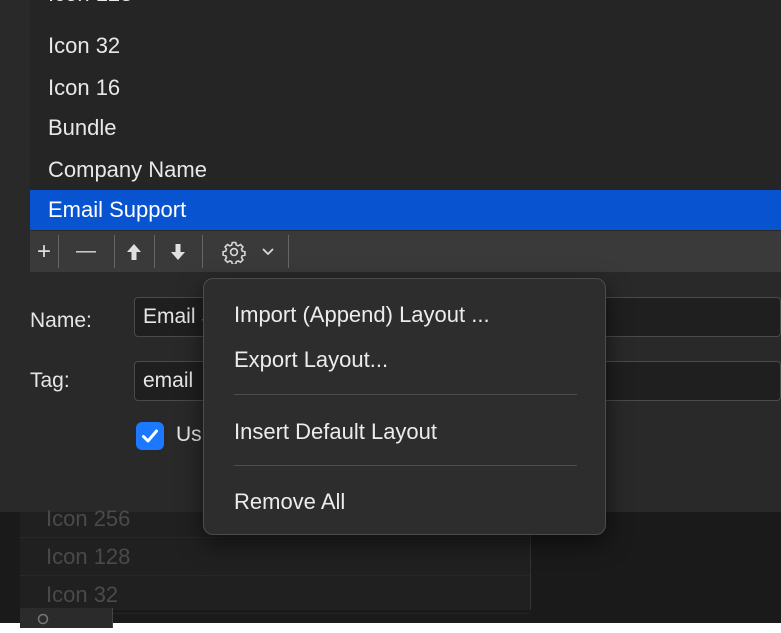  Describe the element at coordinates (405, 46) in the screenshot. I see `list-item: Icon 32` at that location.